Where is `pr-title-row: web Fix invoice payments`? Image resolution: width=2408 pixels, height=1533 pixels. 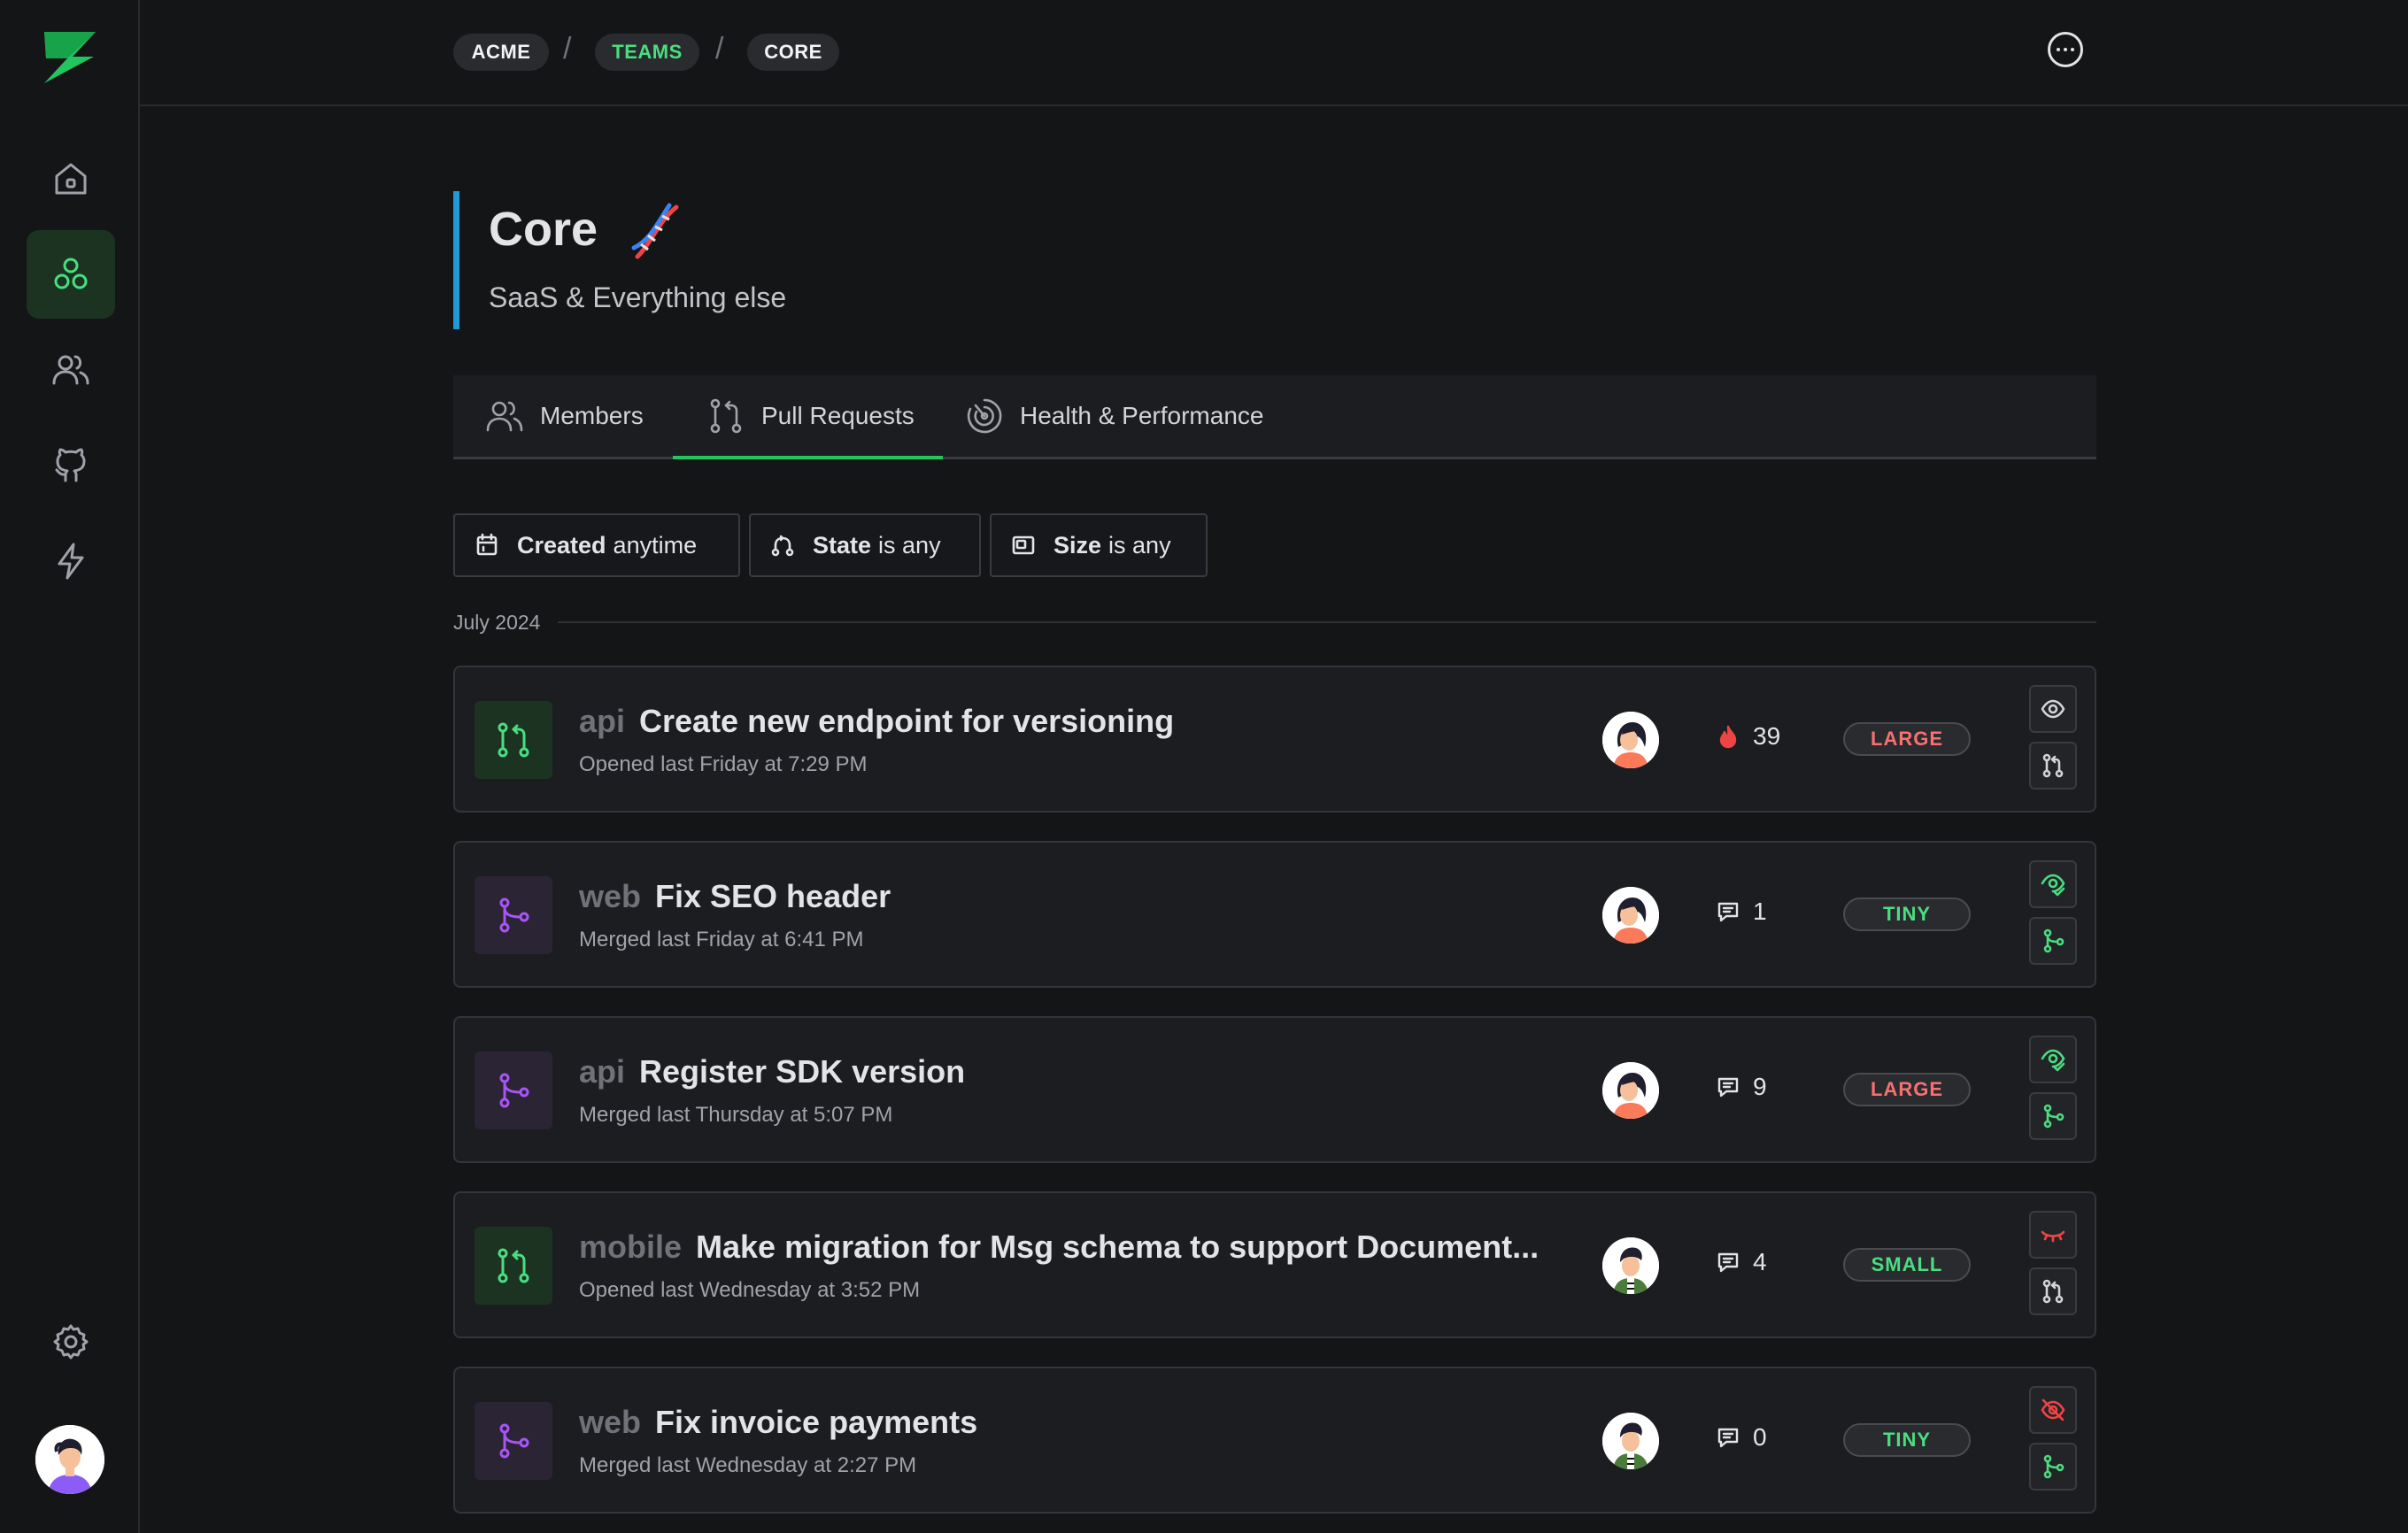 pr-title-row: web Fix invoice payments is located at coordinates (778, 1422).